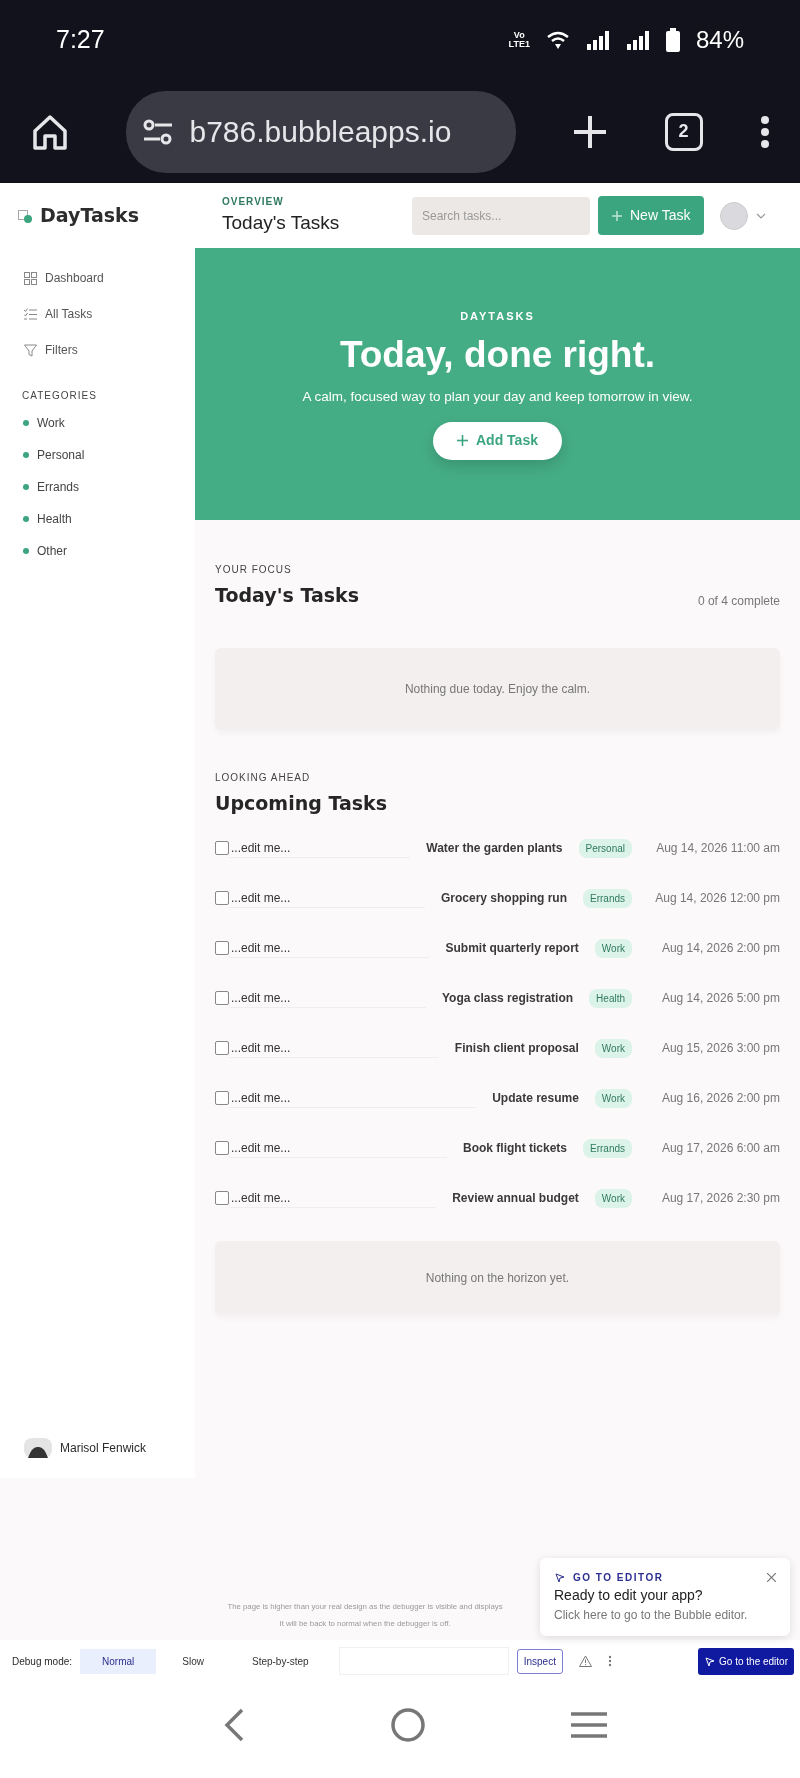  What do you see at coordinates (720, 998) in the screenshot?
I see `due-date: Aug 14, 2026 5:00 pm` at bounding box center [720, 998].